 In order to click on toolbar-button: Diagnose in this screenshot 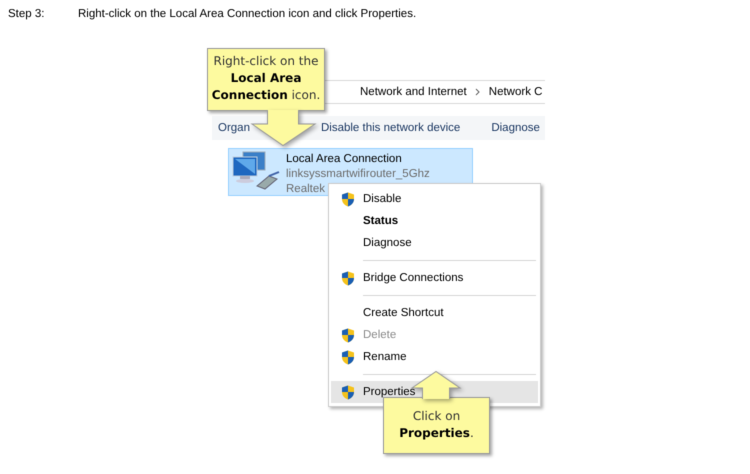, I will do `click(515, 128)`.